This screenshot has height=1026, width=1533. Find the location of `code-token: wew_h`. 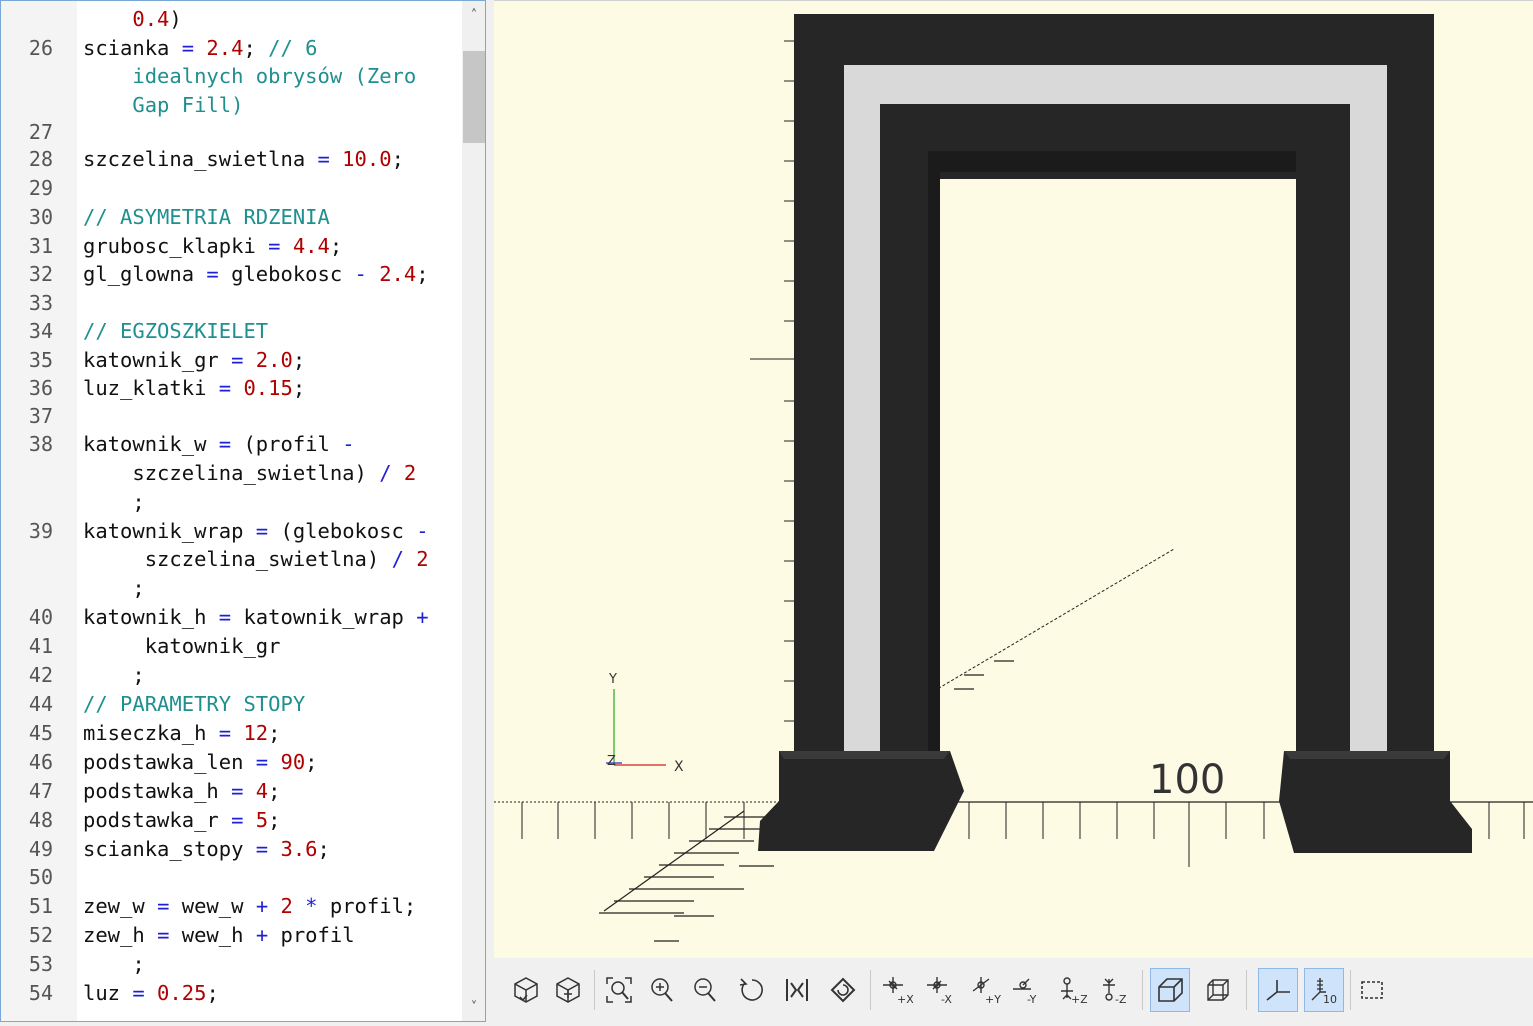

code-token: wew_h is located at coordinates (212, 935).